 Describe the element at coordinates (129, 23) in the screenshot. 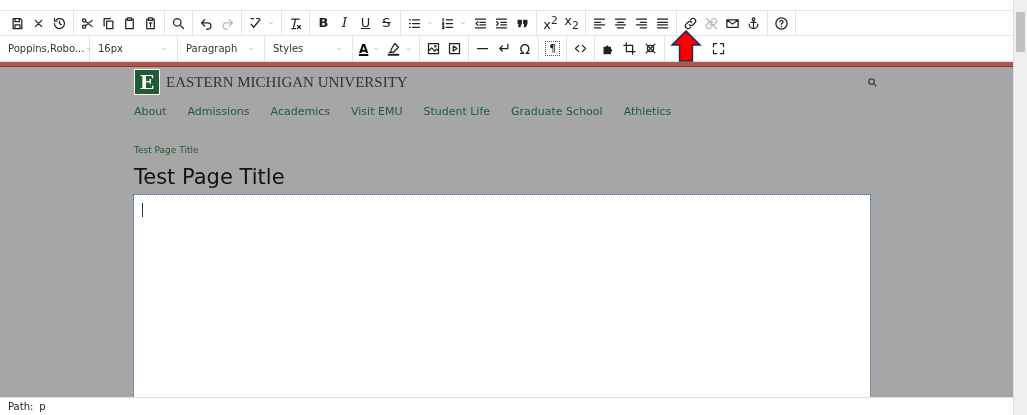

I see `clipboard-icon` at that location.